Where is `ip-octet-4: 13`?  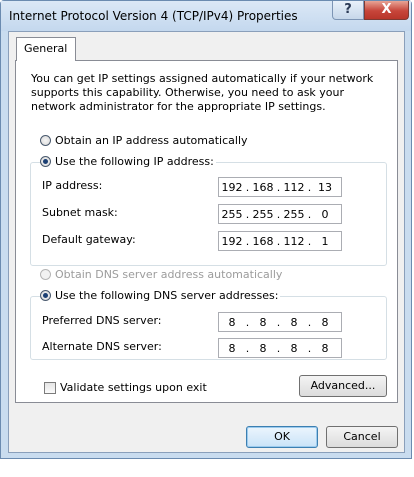
ip-octet-4: 13 is located at coordinates (325, 187).